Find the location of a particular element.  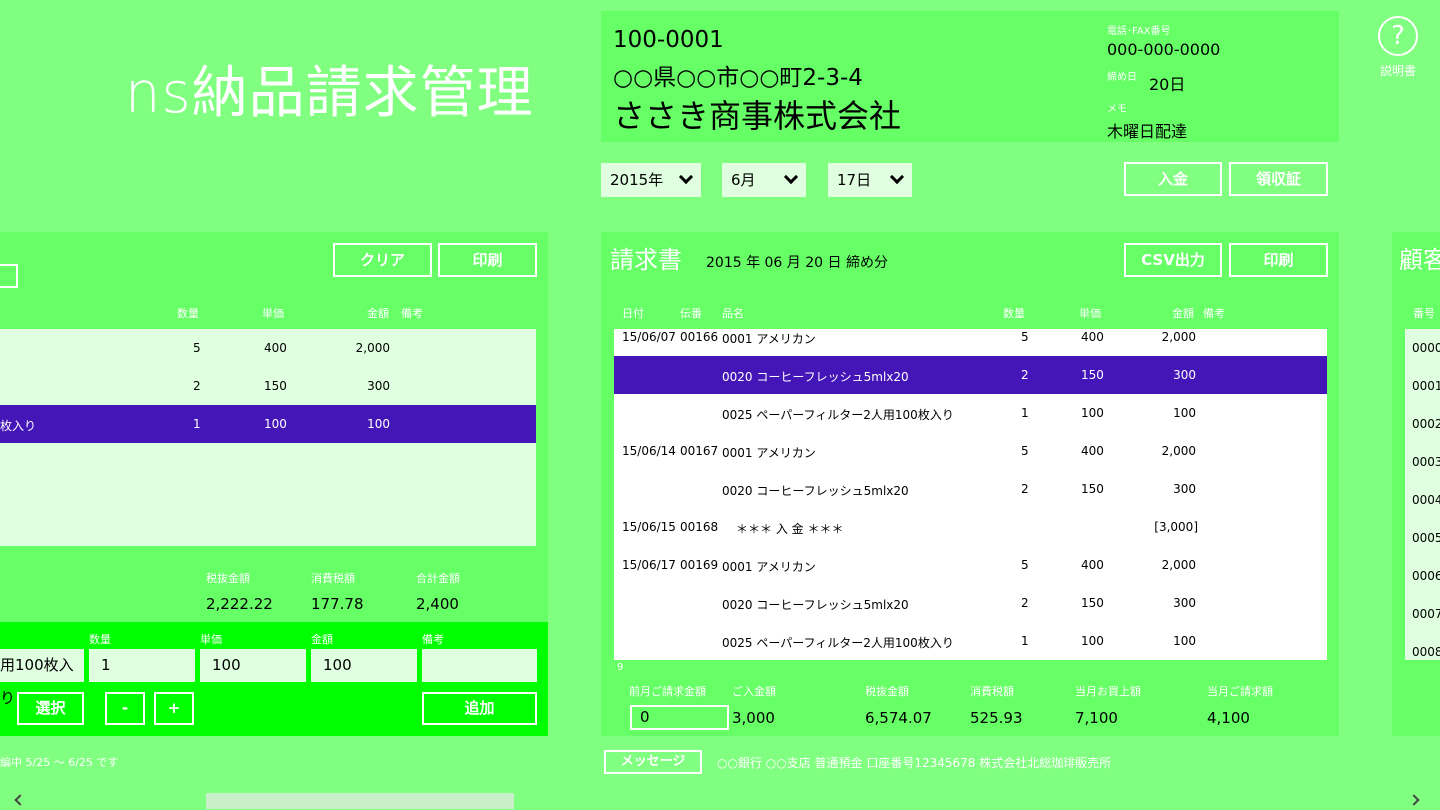

help-button: ? 説明書 is located at coordinates (1398, 47).